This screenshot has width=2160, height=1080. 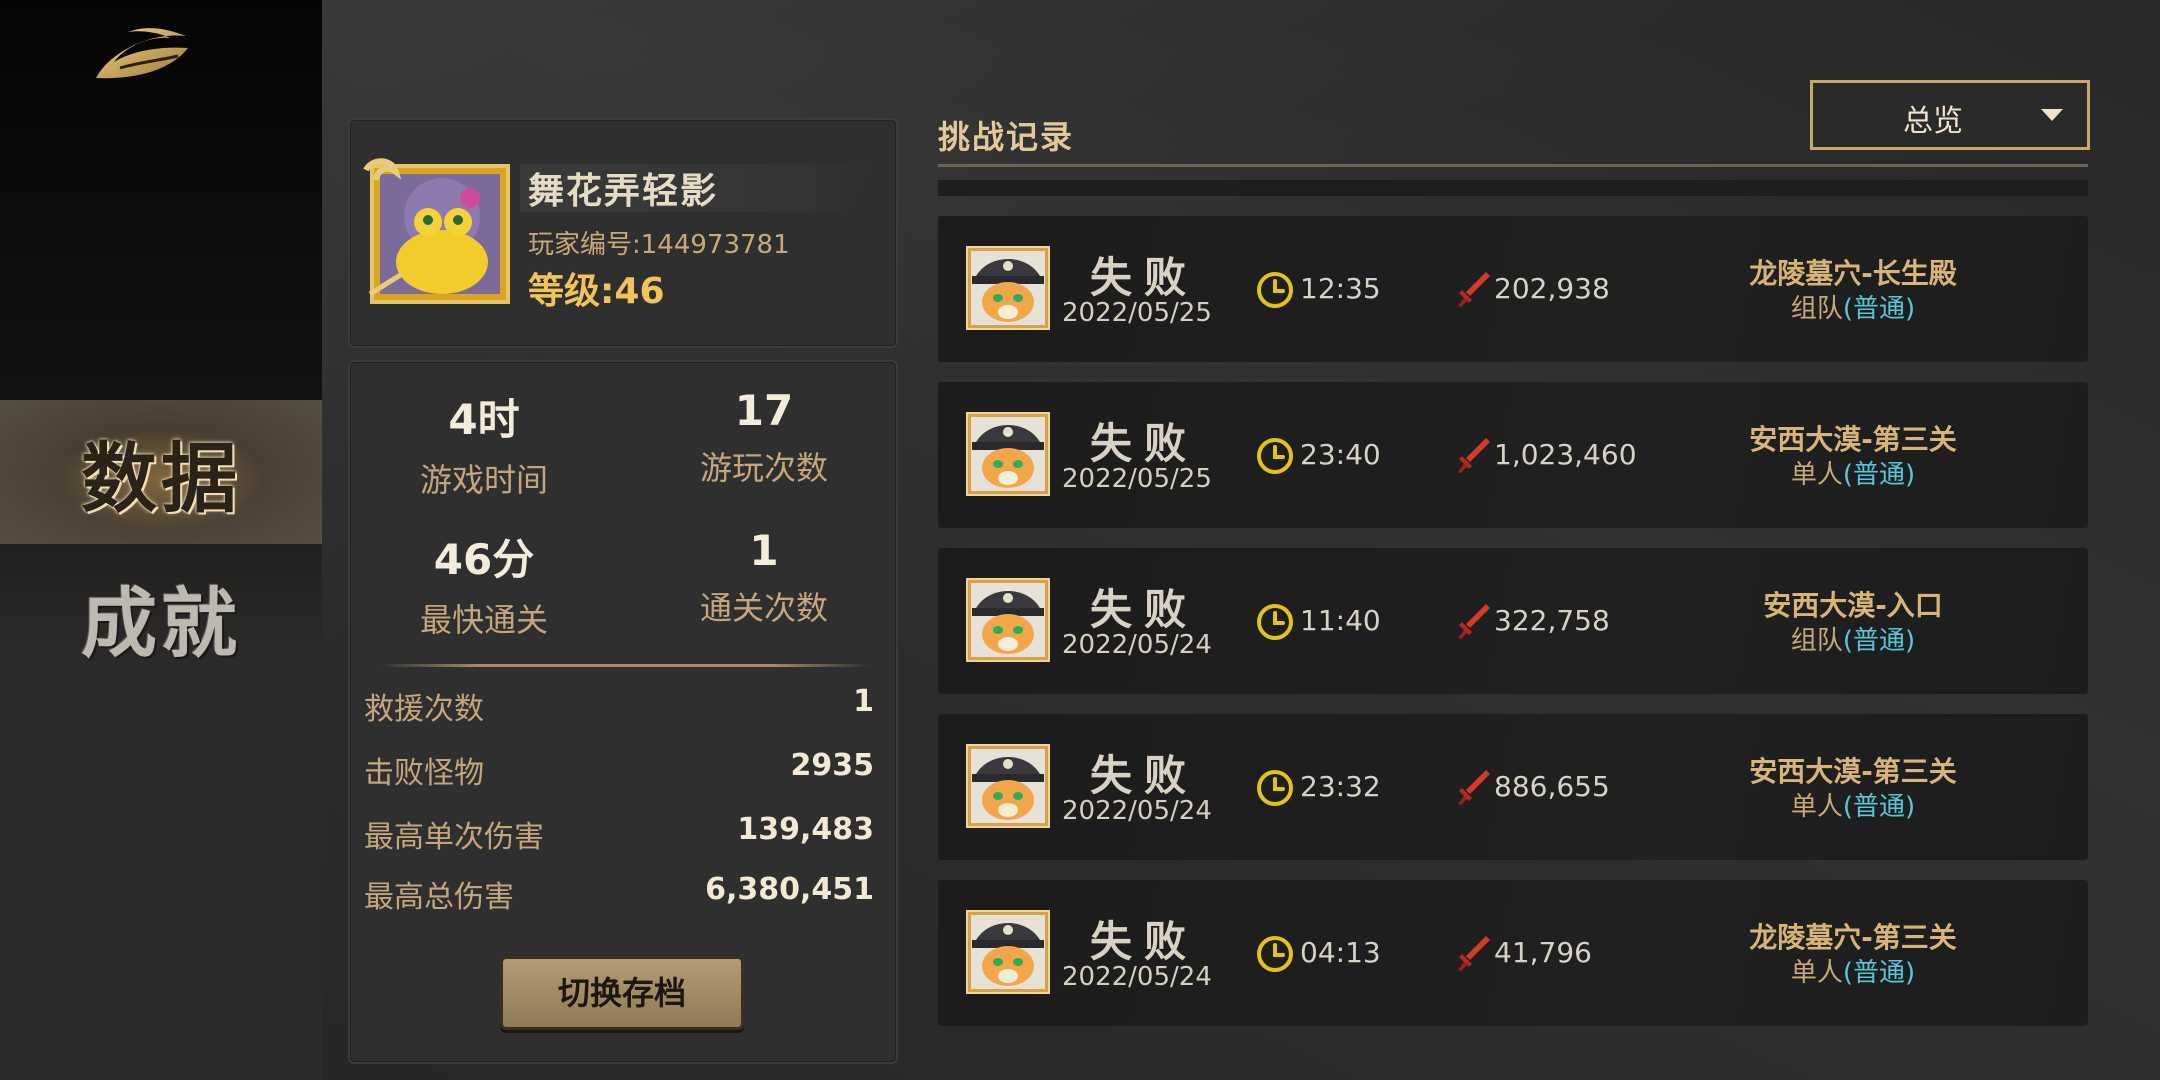 What do you see at coordinates (454, 837) in the screenshot?
I see `stat-row-label: 最高单次伤害` at bounding box center [454, 837].